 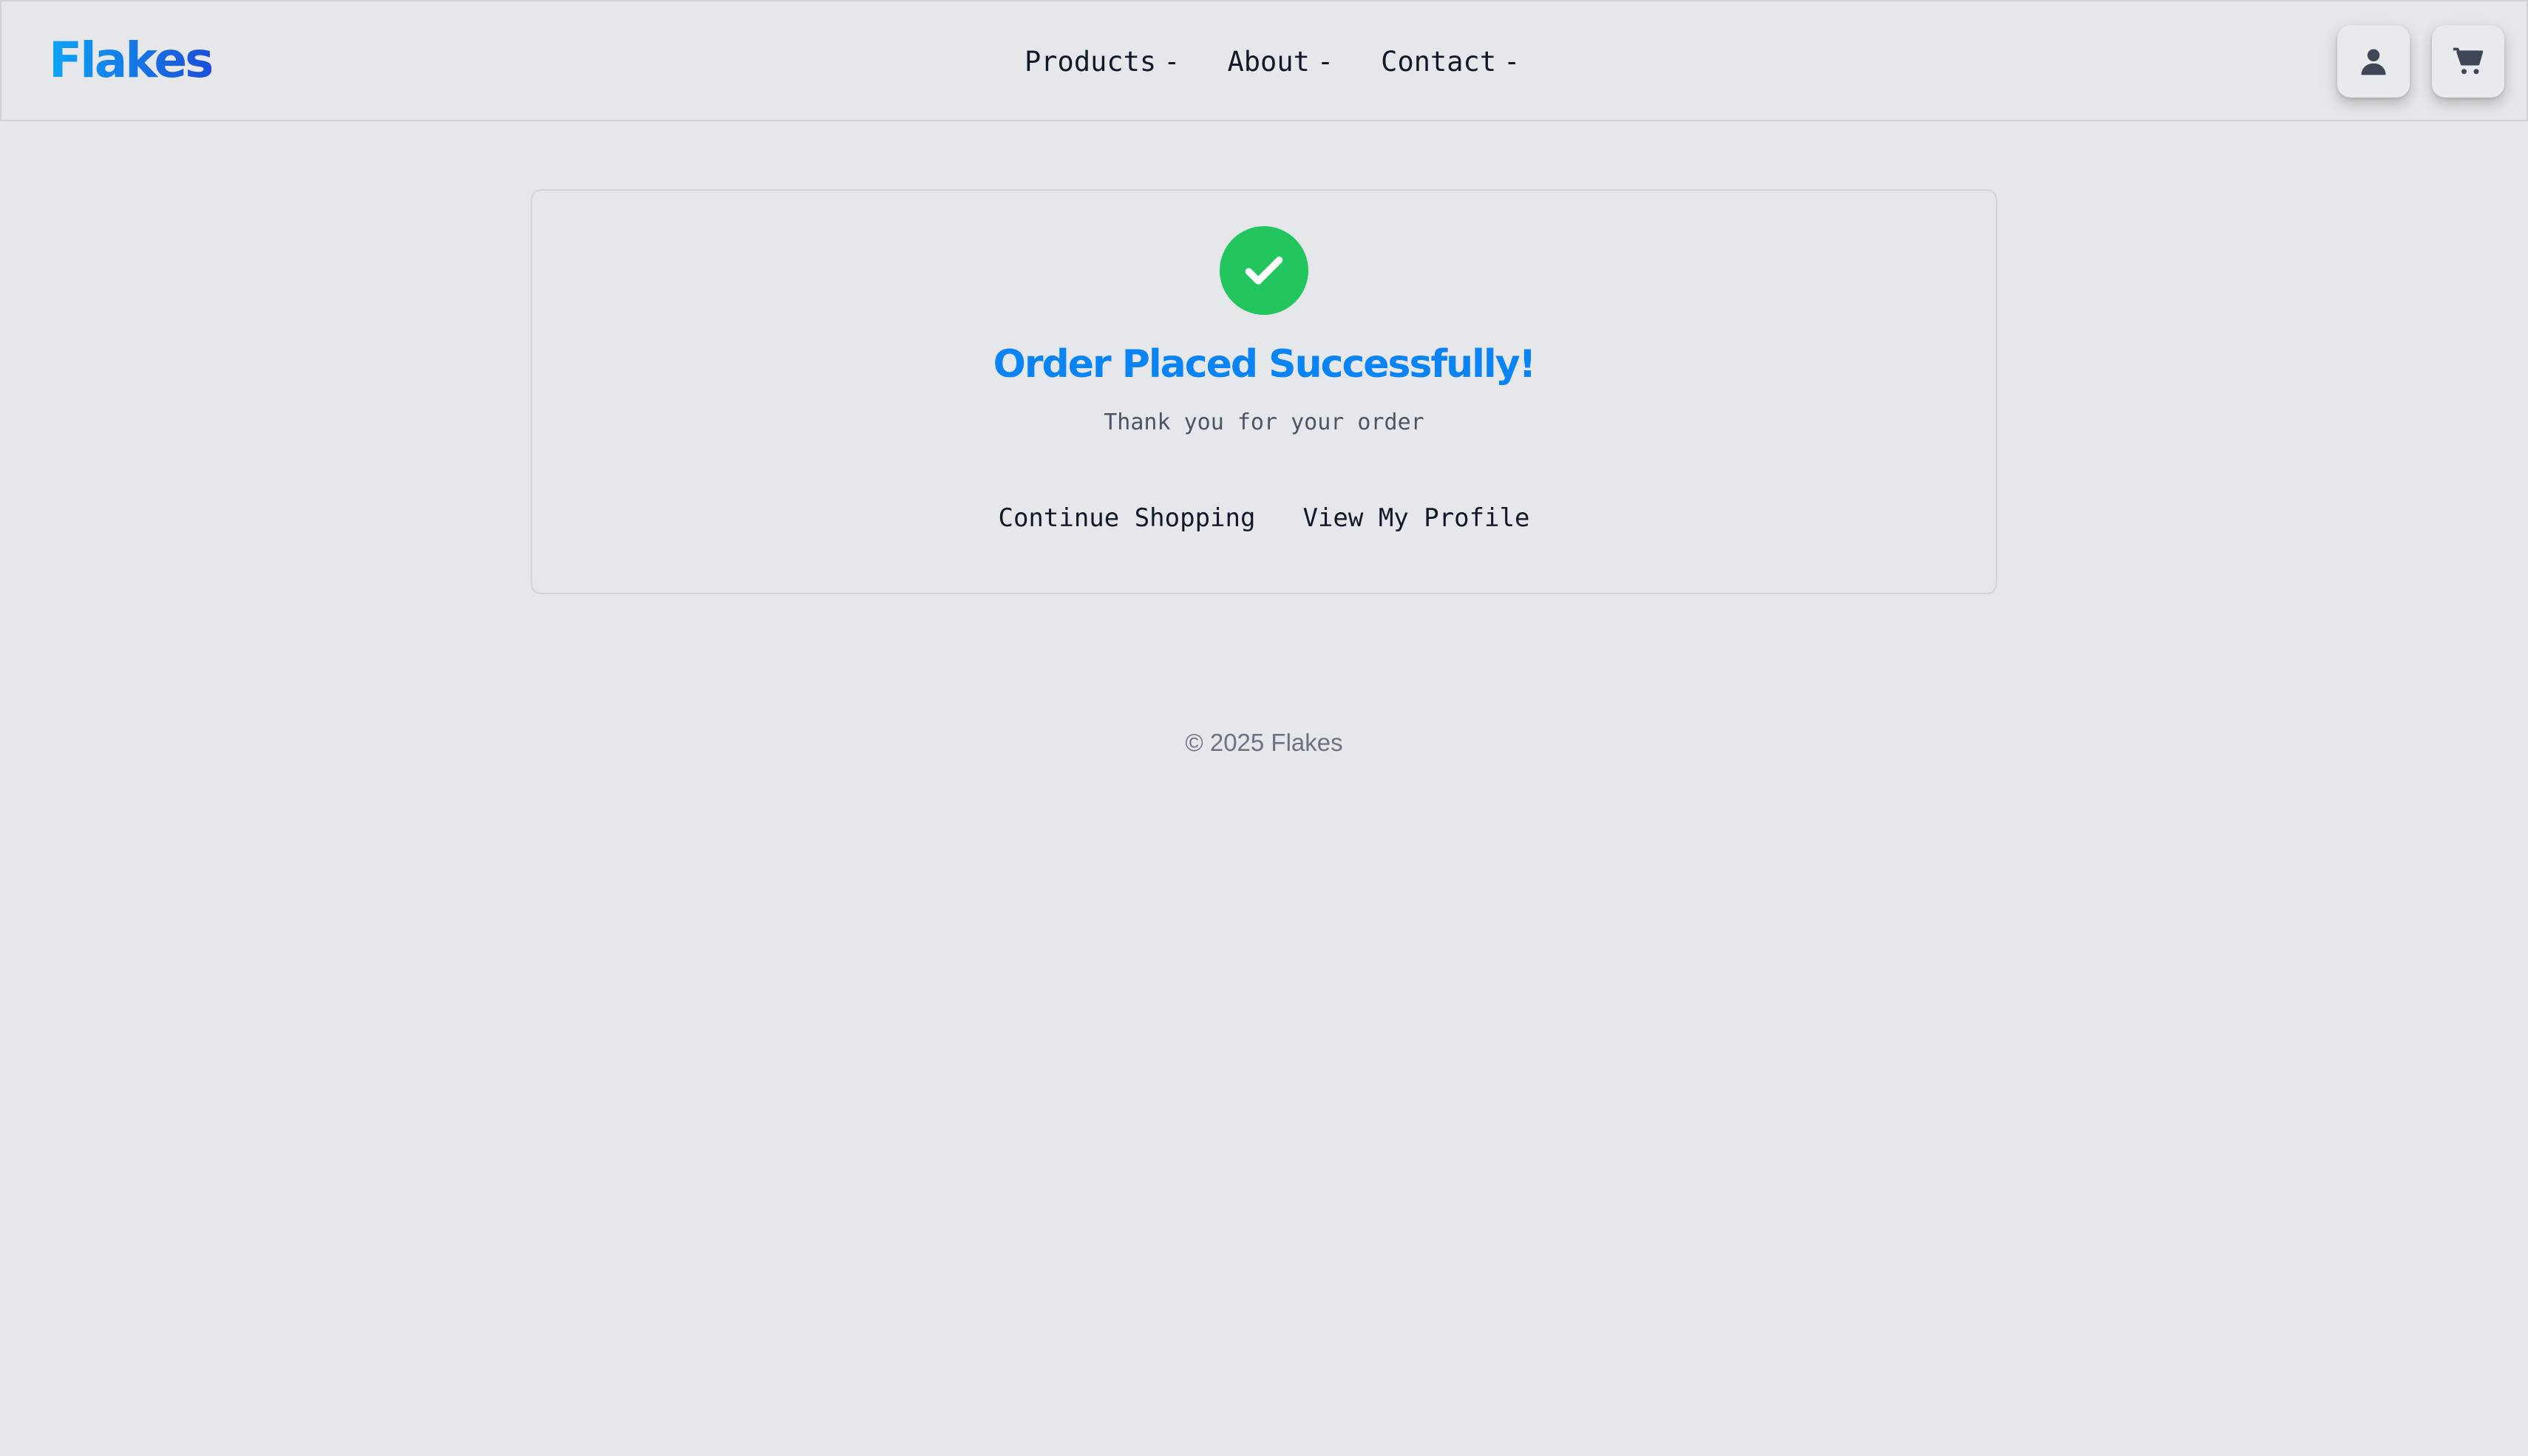 I want to click on cart-icon, so click(x=2468, y=61).